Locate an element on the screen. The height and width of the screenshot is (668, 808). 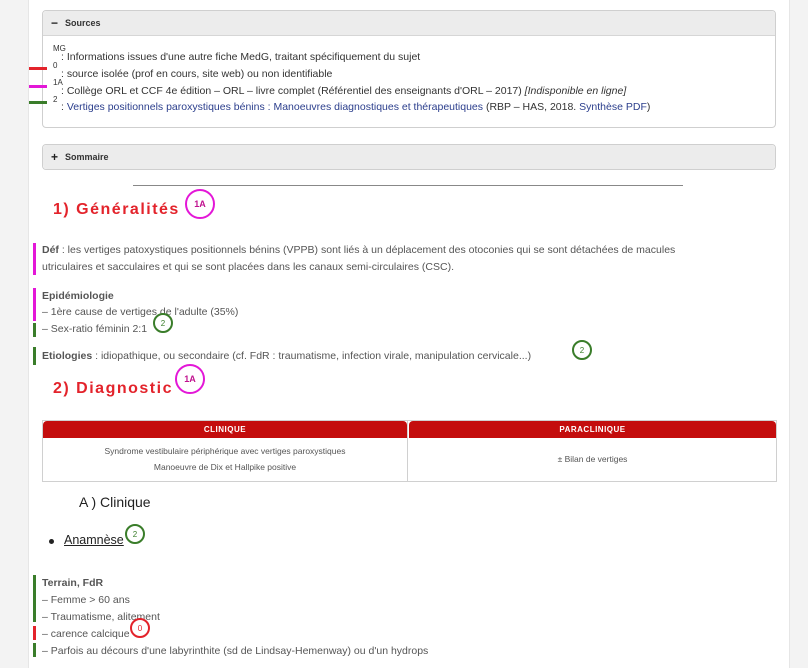
epi-item-2: – Sex-ratio féminin 2:1 is located at coordinates (95, 329).